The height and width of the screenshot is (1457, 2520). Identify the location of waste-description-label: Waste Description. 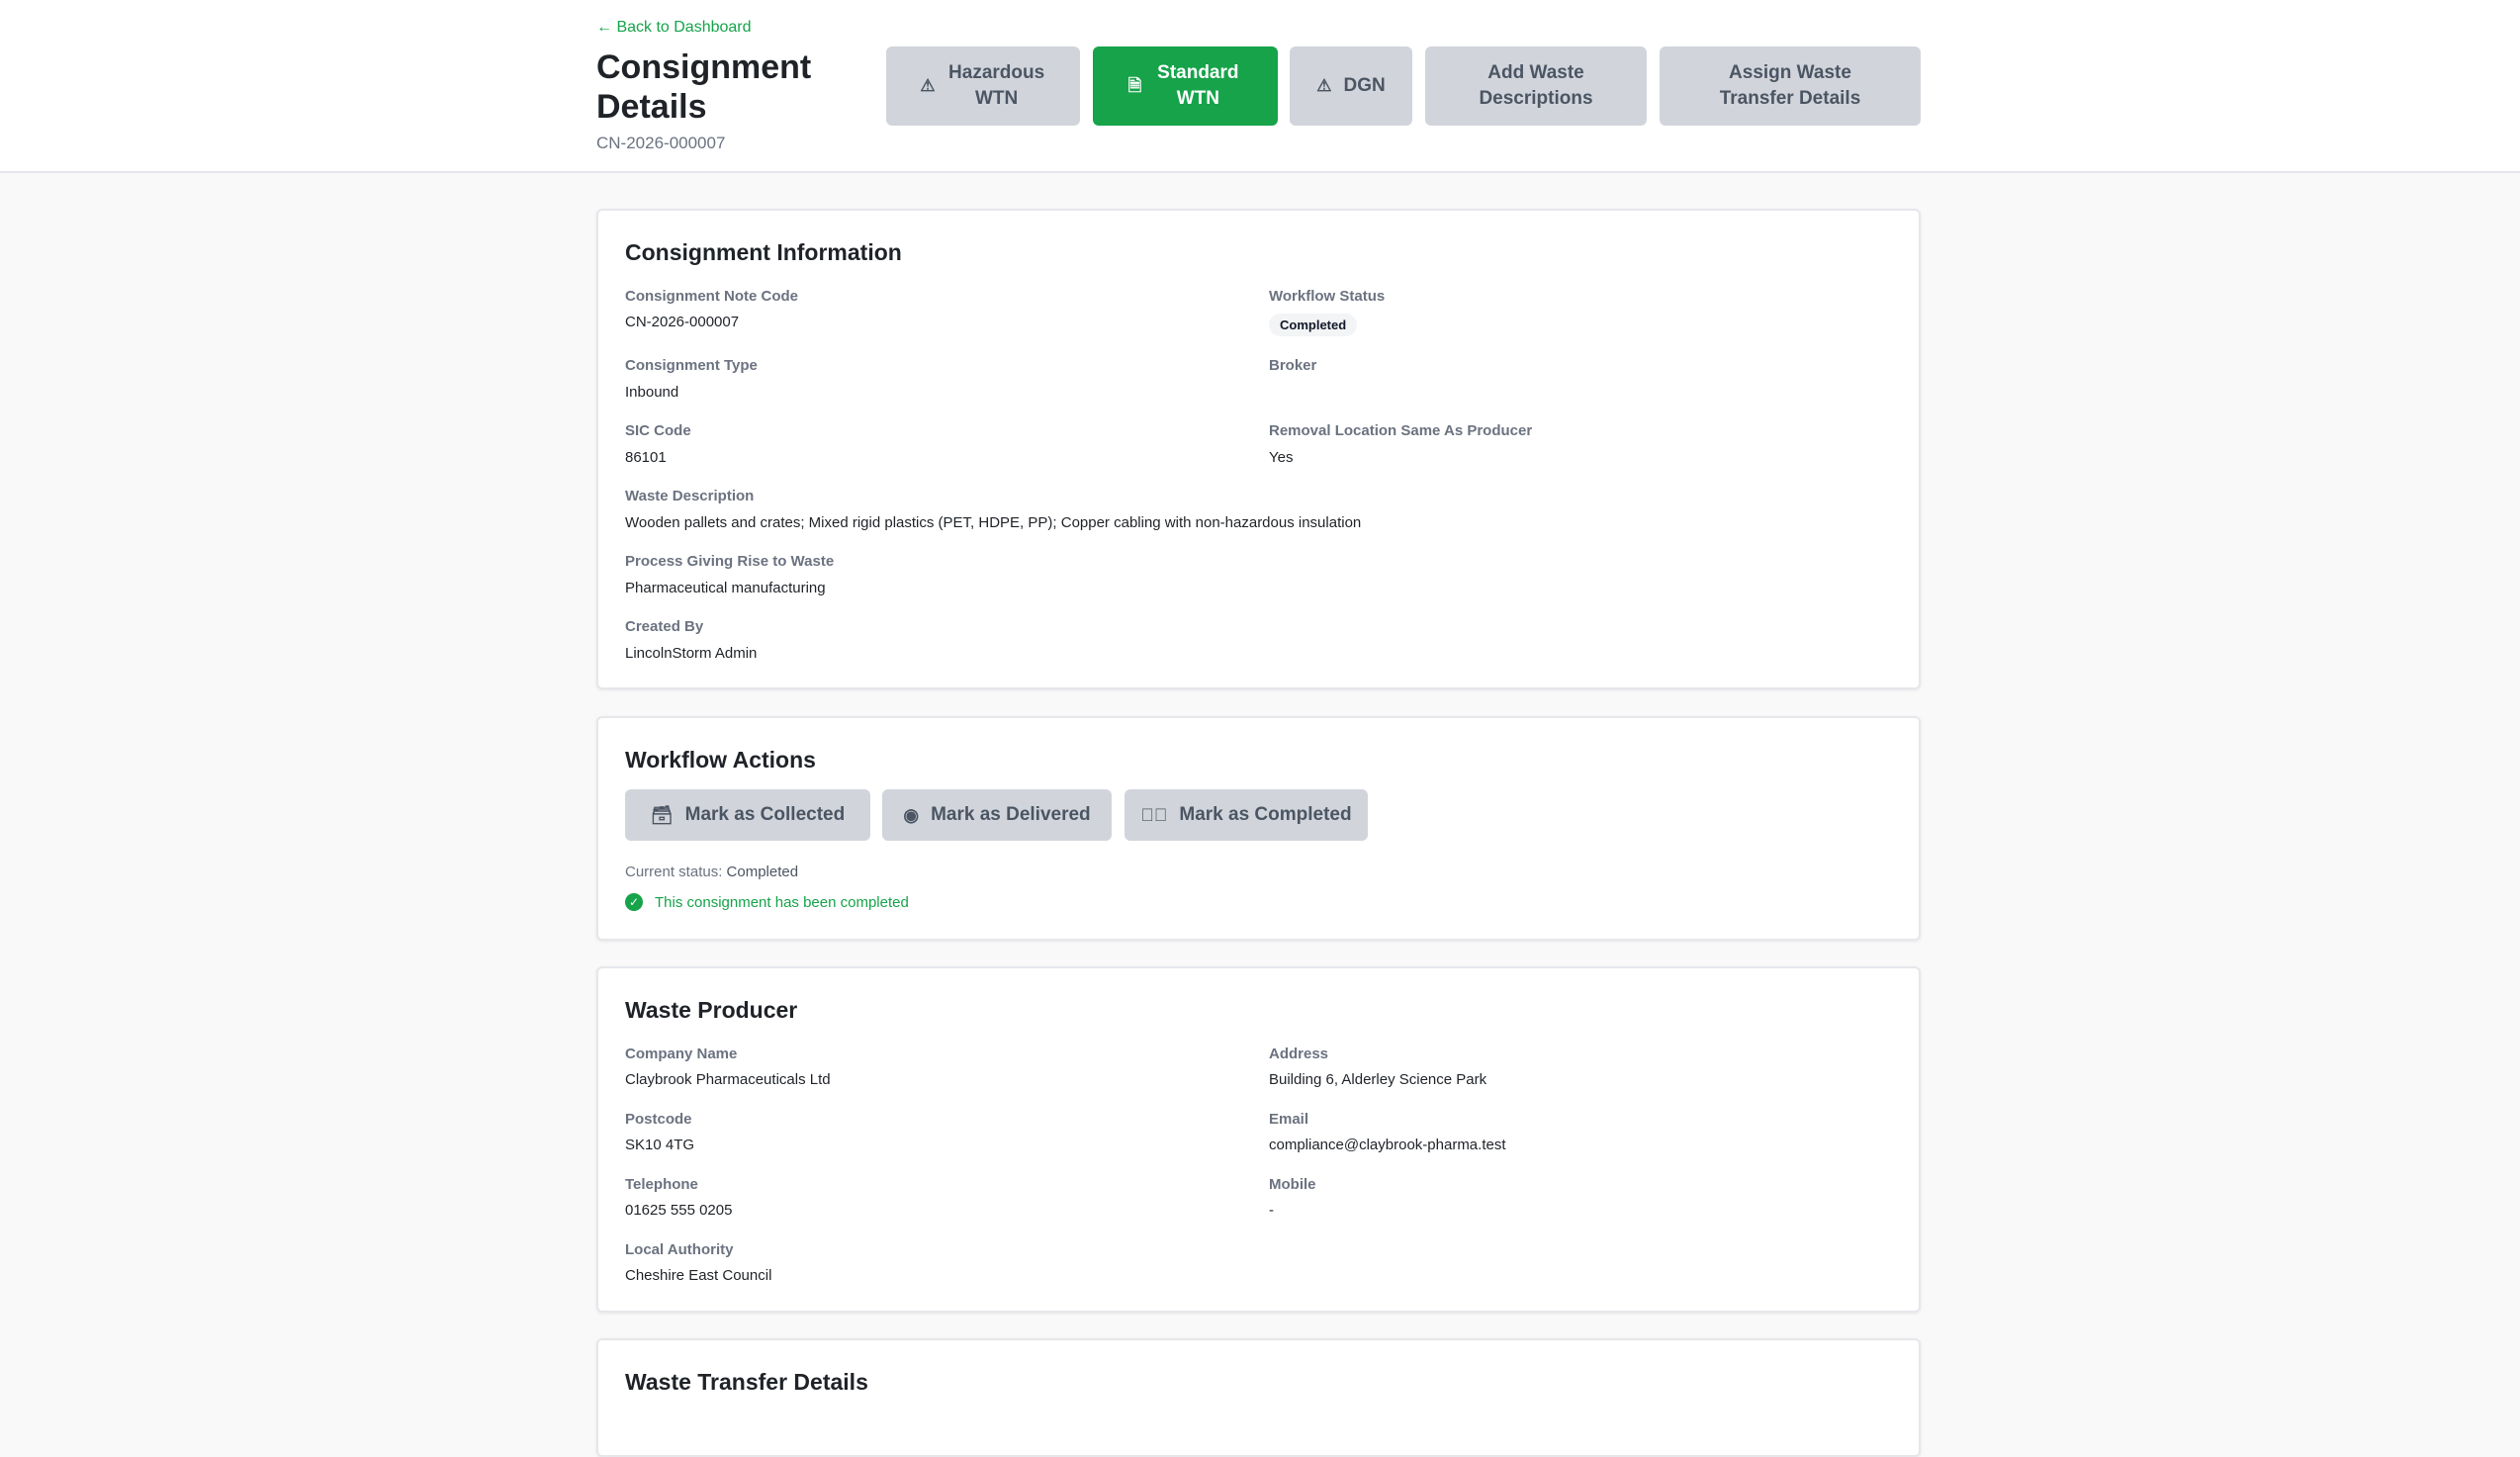
(690, 496).